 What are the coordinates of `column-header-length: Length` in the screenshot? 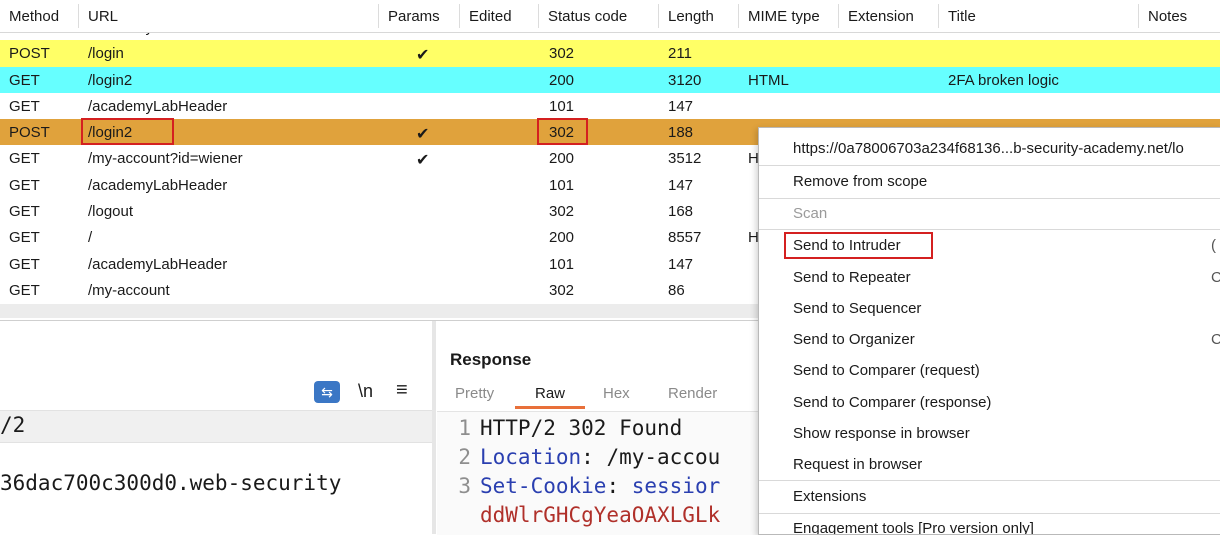 It's located at (691, 16).